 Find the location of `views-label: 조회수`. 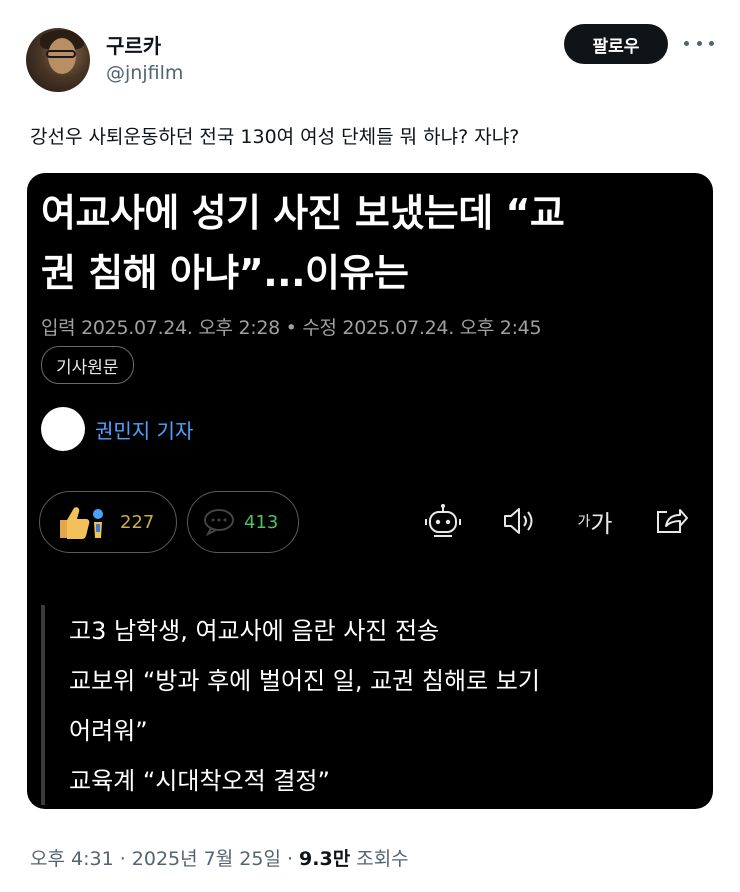

views-label: 조회수 is located at coordinates (379, 859).